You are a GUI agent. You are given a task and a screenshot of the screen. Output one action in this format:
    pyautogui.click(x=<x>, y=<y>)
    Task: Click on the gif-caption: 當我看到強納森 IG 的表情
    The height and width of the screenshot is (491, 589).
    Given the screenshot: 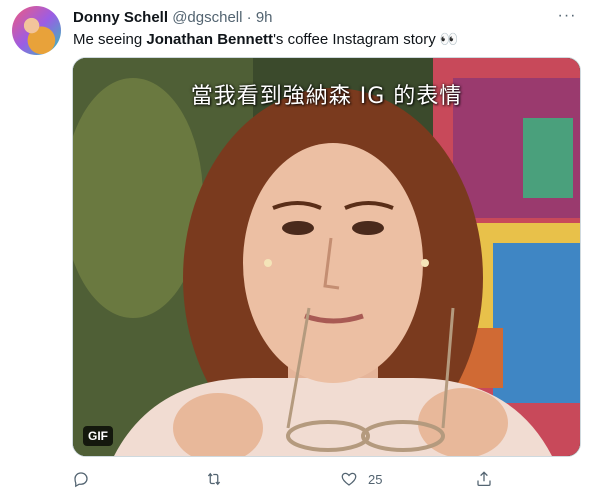 What is the action you would take?
    pyautogui.click(x=326, y=96)
    